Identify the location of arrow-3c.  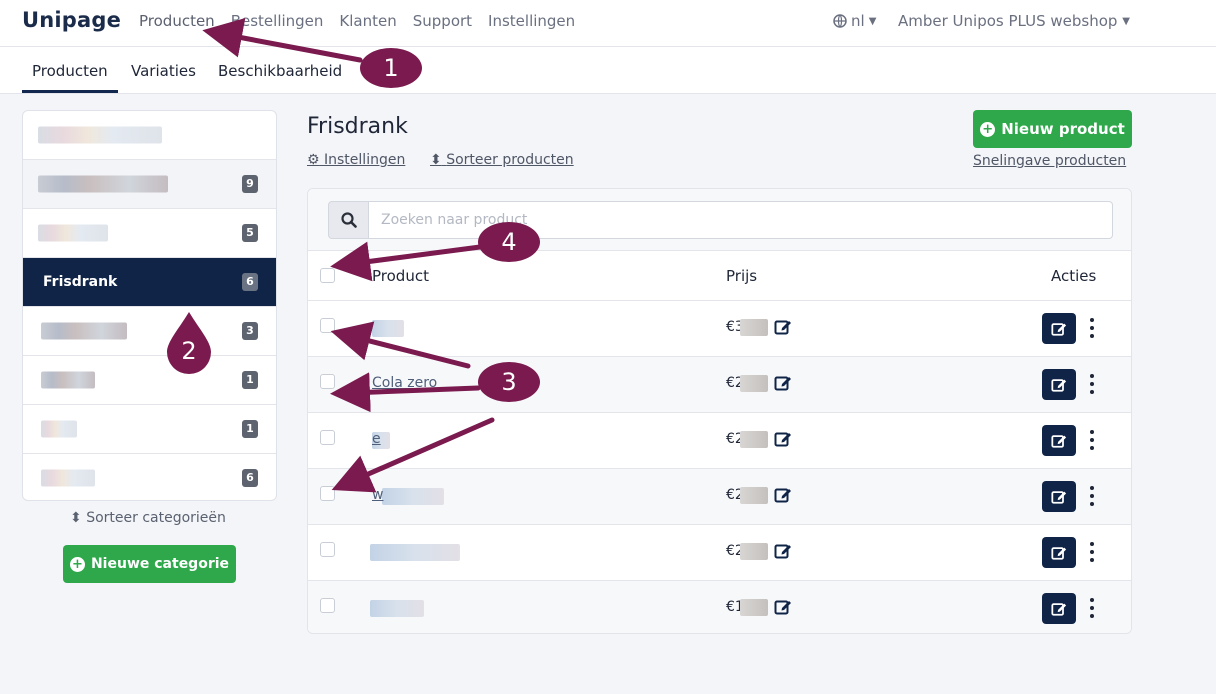
(413, 455).